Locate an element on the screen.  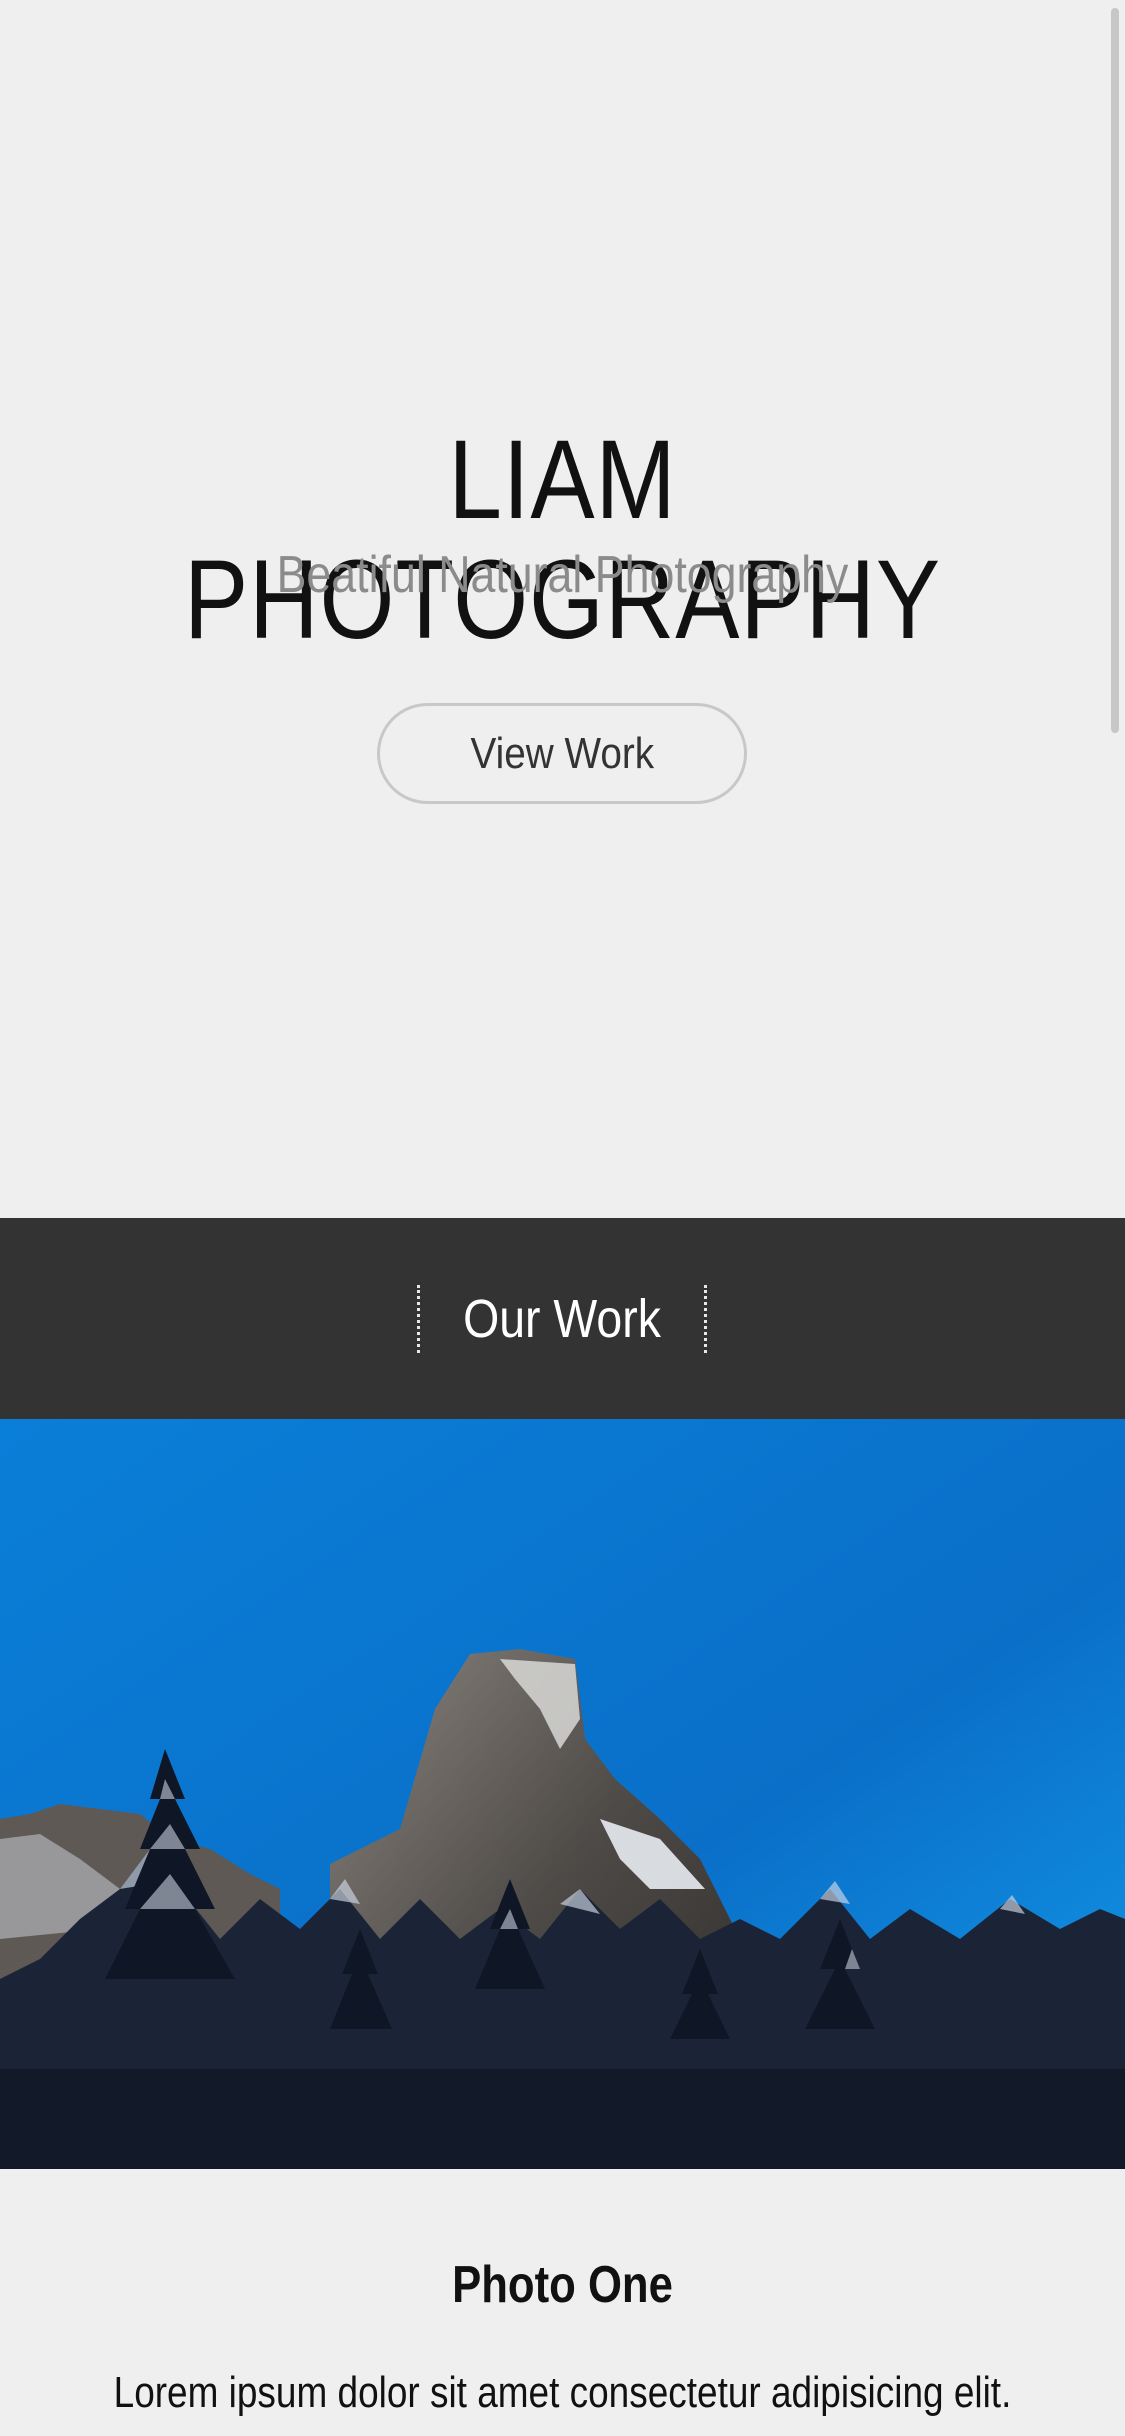
page-title: LIAM PHOTOGRAPHY is located at coordinates (562, 539).